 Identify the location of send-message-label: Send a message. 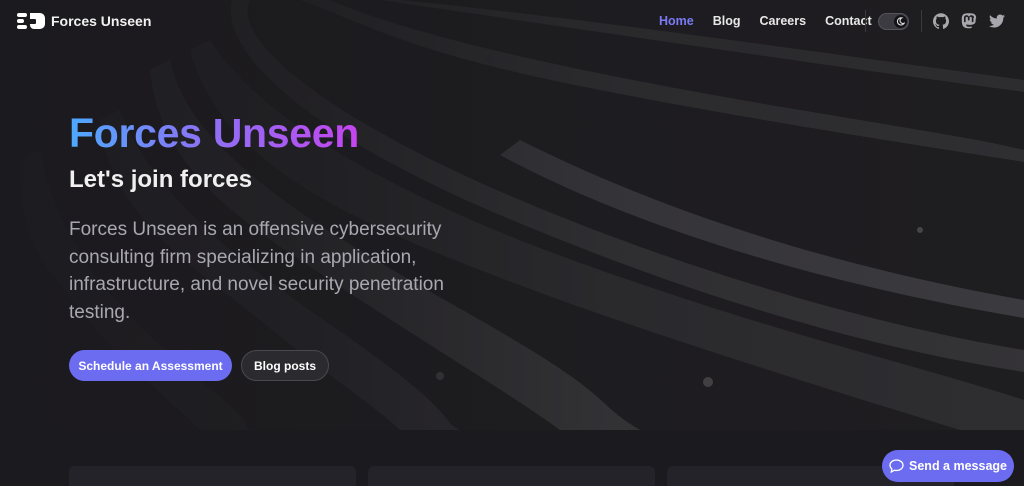
(958, 466).